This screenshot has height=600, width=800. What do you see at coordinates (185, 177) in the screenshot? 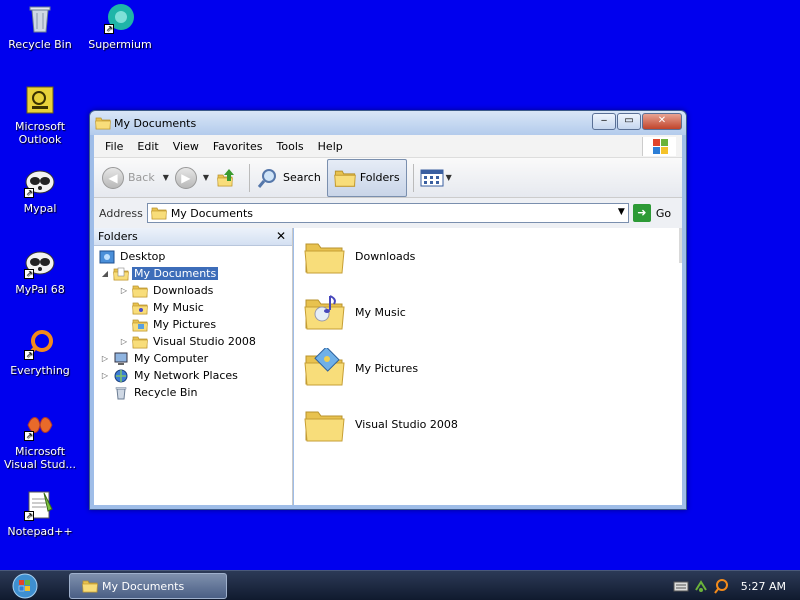
I see `forward-button: ▶` at bounding box center [185, 177].